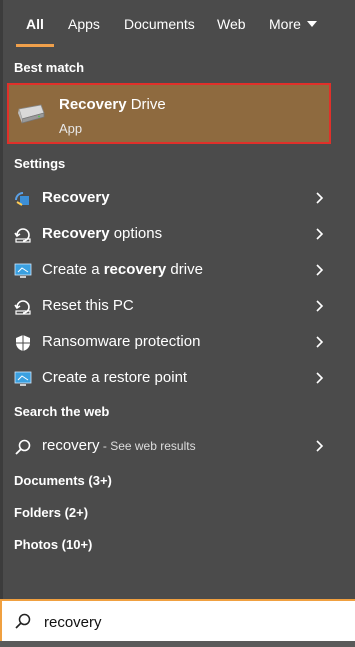 The height and width of the screenshot is (647, 355). I want to click on search-web-heading: Search the web, so click(62, 411).